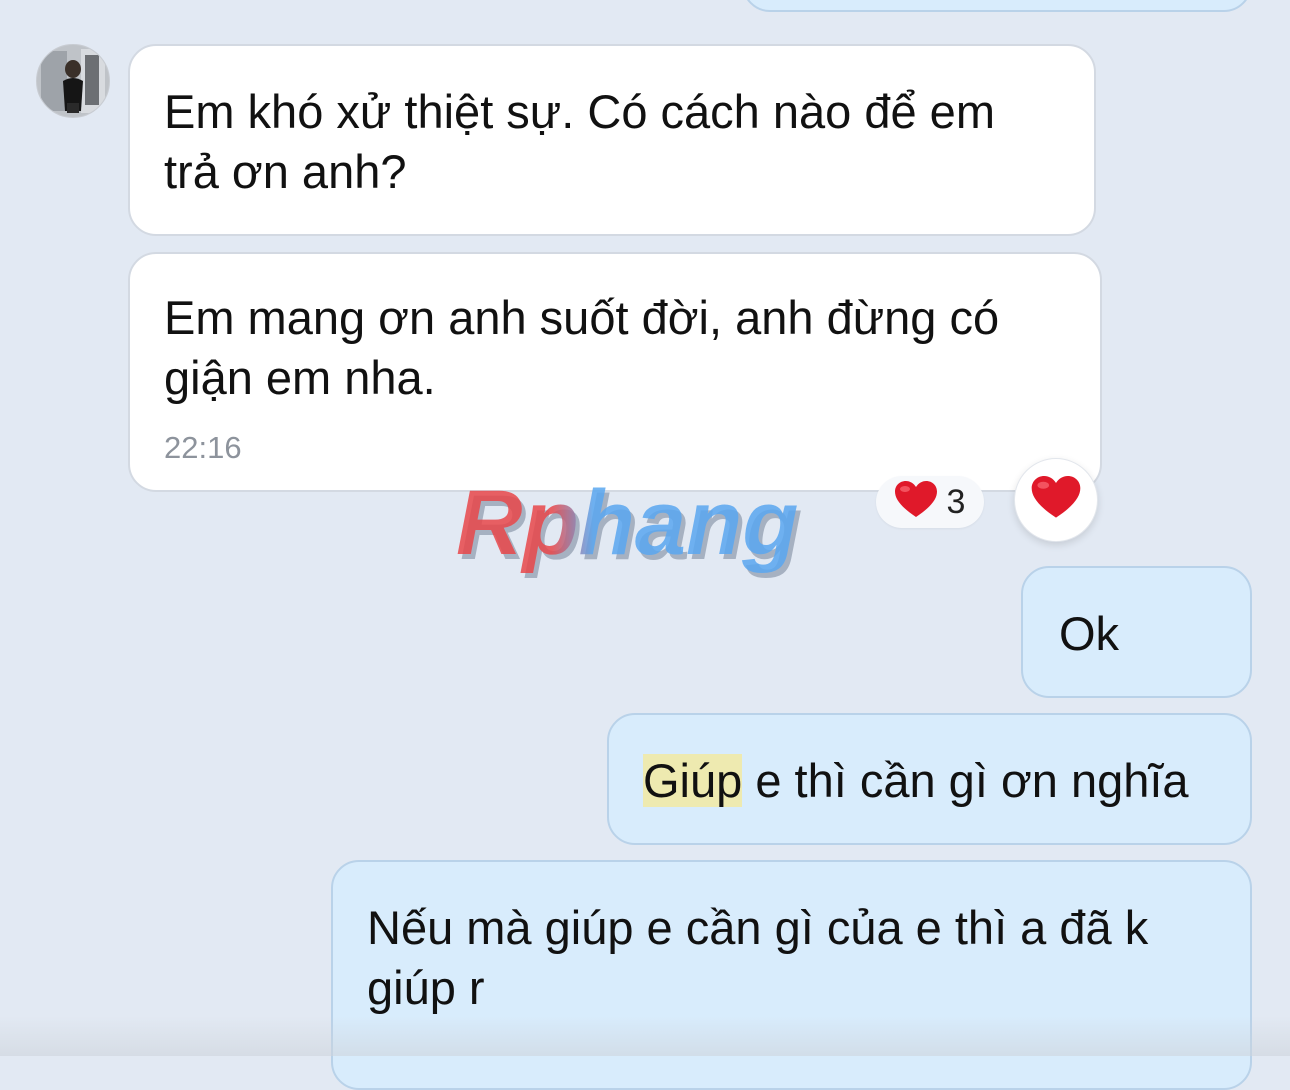 The width and height of the screenshot is (1290, 1090). I want to click on message-bubble-outgoing: Ok, so click(1136, 632).